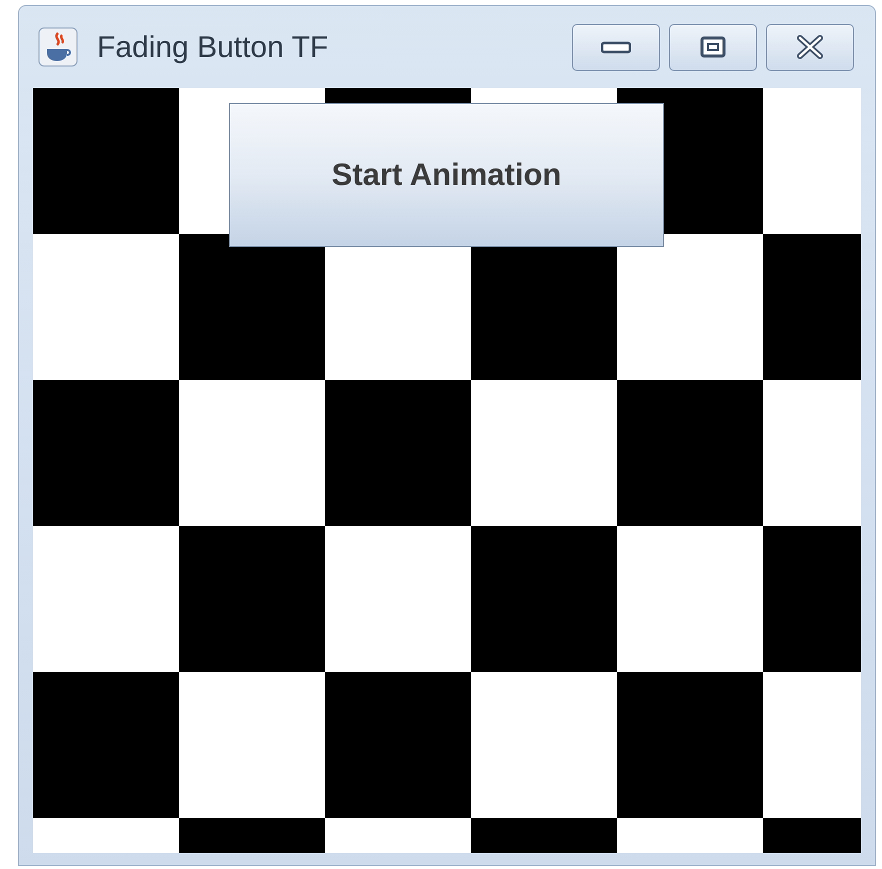 Image resolution: width=882 pixels, height=869 pixels. What do you see at coordinates (58, 47) in the screenshot?
I see `coffee-cup-icon` at bounding box center [58, 47].